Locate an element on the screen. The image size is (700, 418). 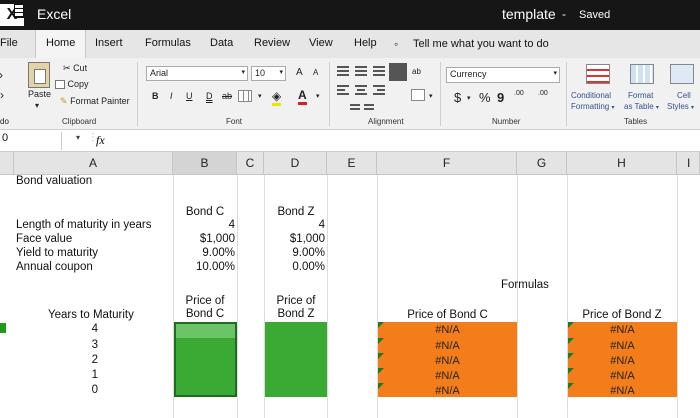
number-format-select: Currency ▾ is located at coordinates (503, 75).